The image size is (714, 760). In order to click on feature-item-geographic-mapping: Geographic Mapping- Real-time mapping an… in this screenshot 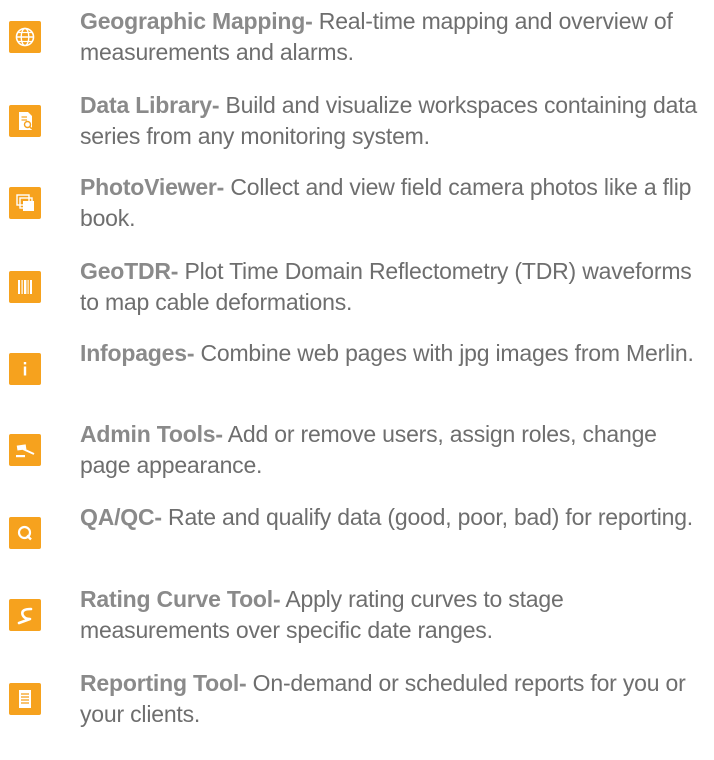, I will do `click(357, 40)`.